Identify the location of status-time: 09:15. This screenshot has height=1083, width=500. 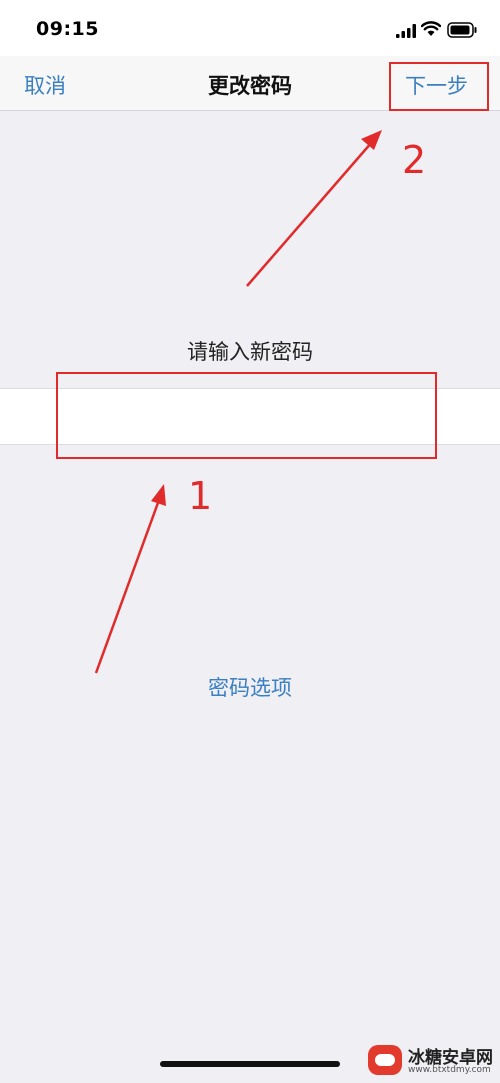
(67, 29).